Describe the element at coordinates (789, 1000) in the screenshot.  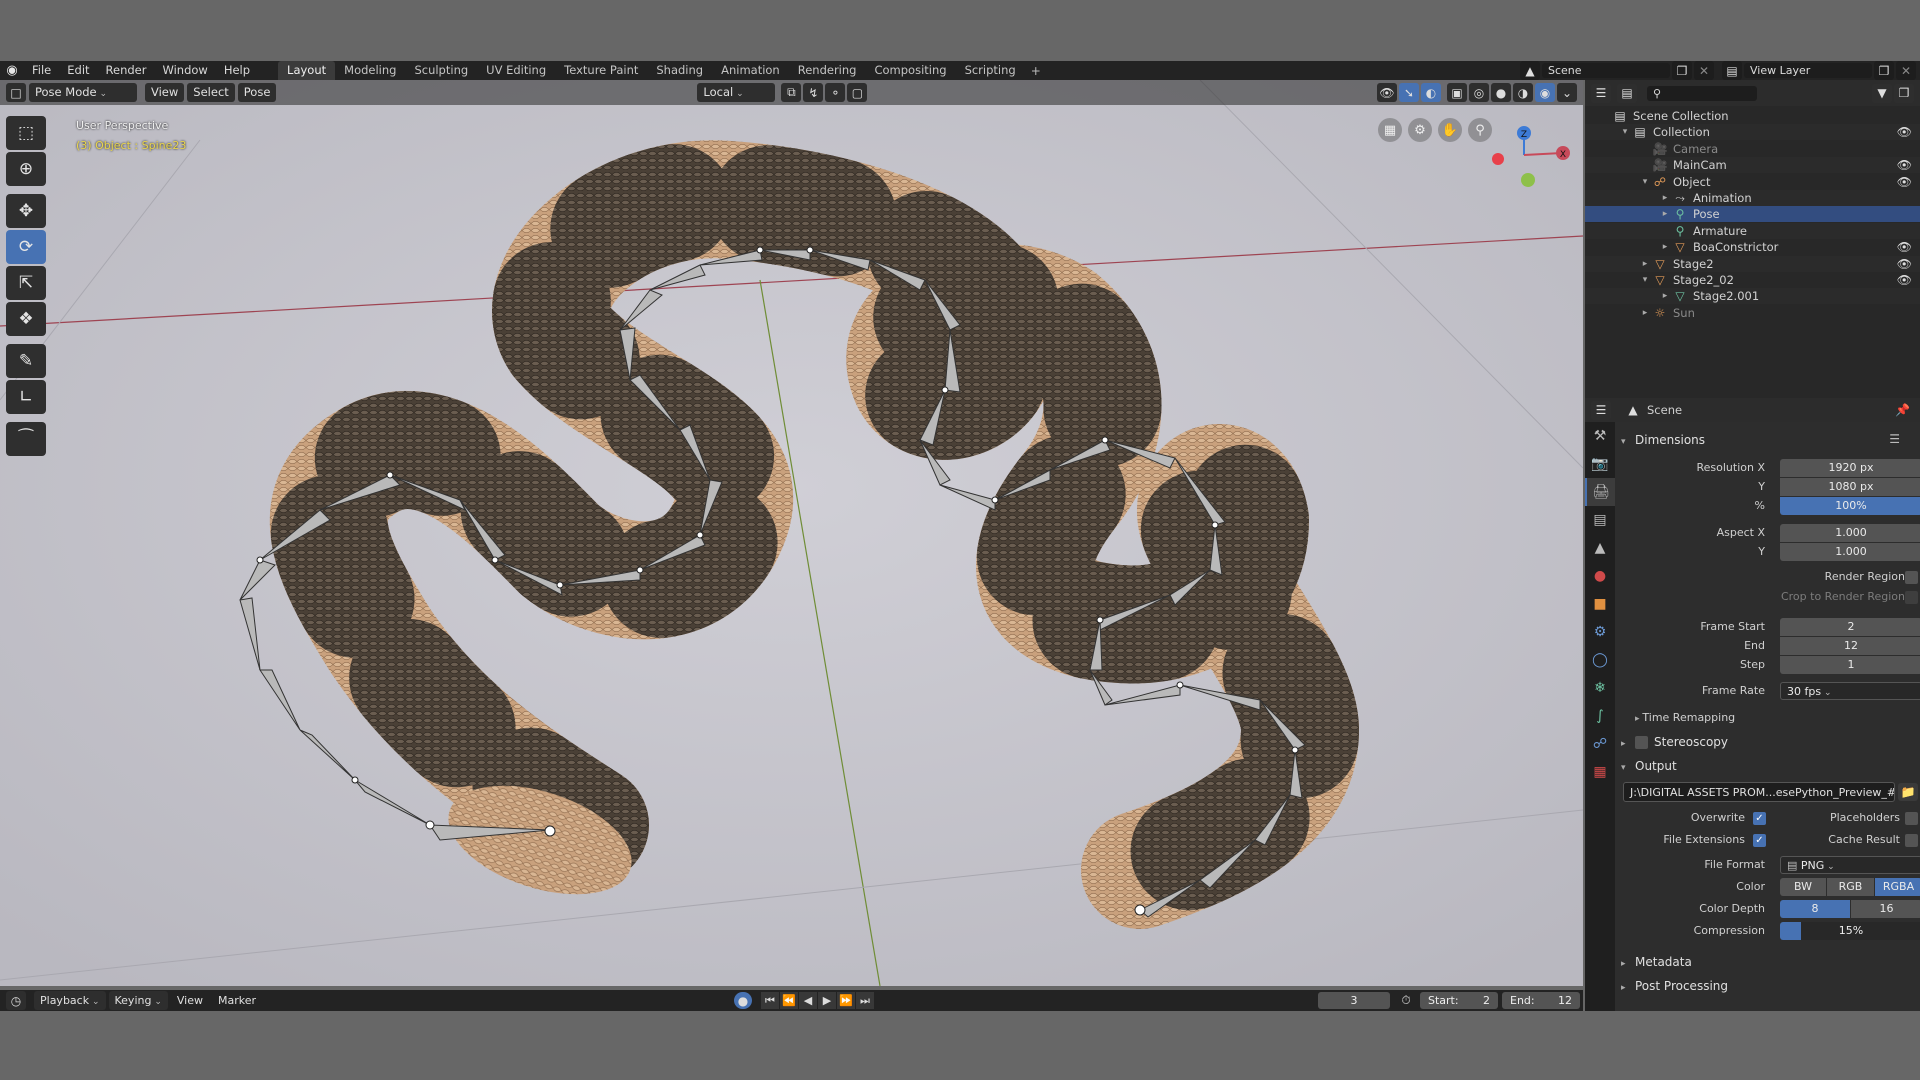
I see `jump-keyframe-back-icon: ⏪` at that location.